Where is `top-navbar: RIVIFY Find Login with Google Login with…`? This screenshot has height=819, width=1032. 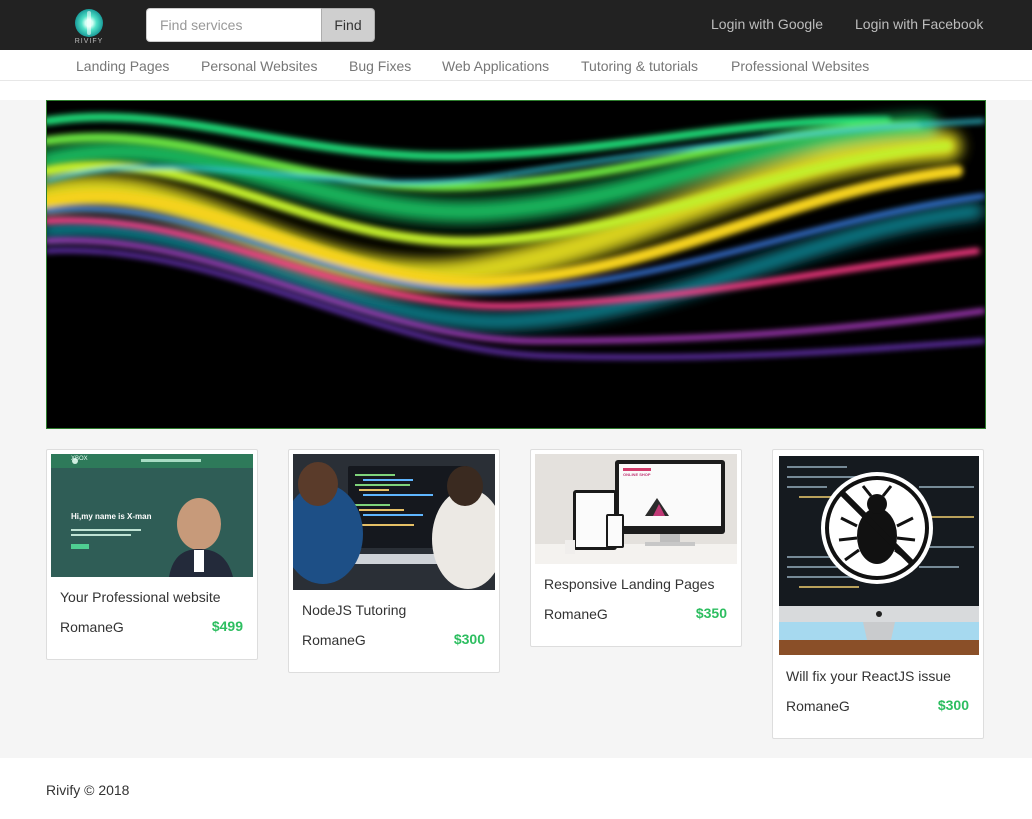
top-navbar: RIVIFY Find Login with Google Login with… is located at coordinates (516, 25).